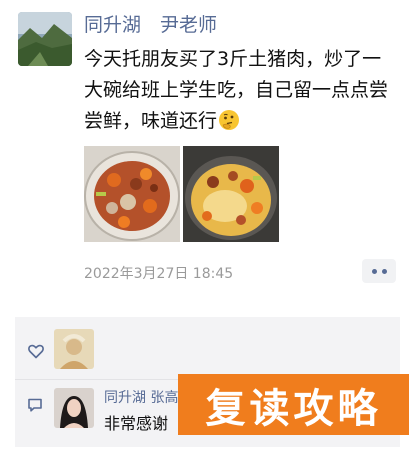  I want to click on post-timestamp: 2022年3月27日 18:45, so click(159, 274).